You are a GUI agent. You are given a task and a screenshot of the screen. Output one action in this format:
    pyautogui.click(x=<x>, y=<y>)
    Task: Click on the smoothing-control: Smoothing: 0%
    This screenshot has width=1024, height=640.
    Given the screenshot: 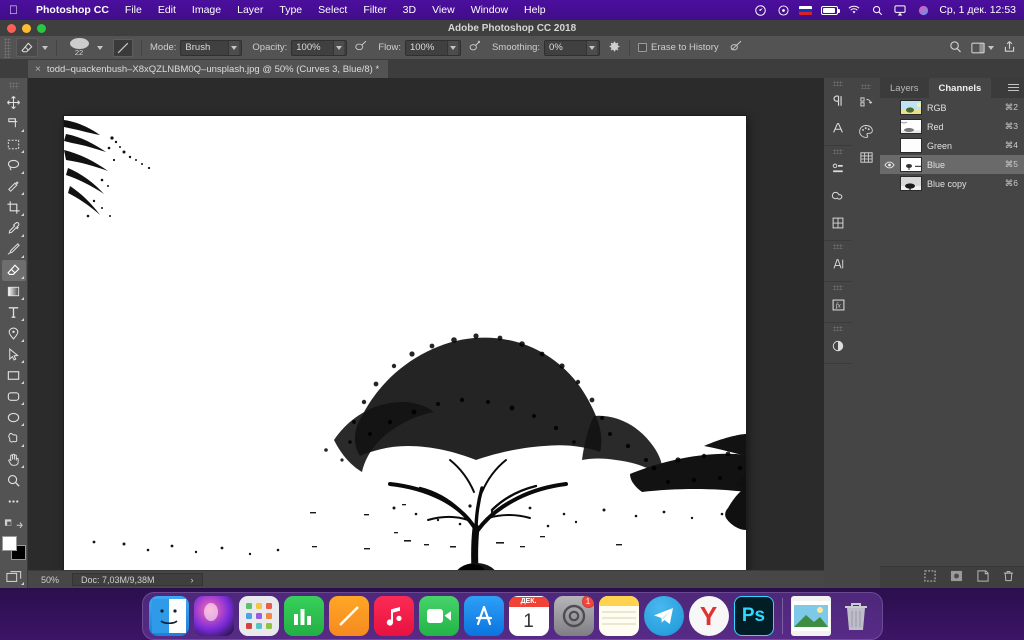 What is the action you would take?
    pyautogui.click(x=556, y=48)
    